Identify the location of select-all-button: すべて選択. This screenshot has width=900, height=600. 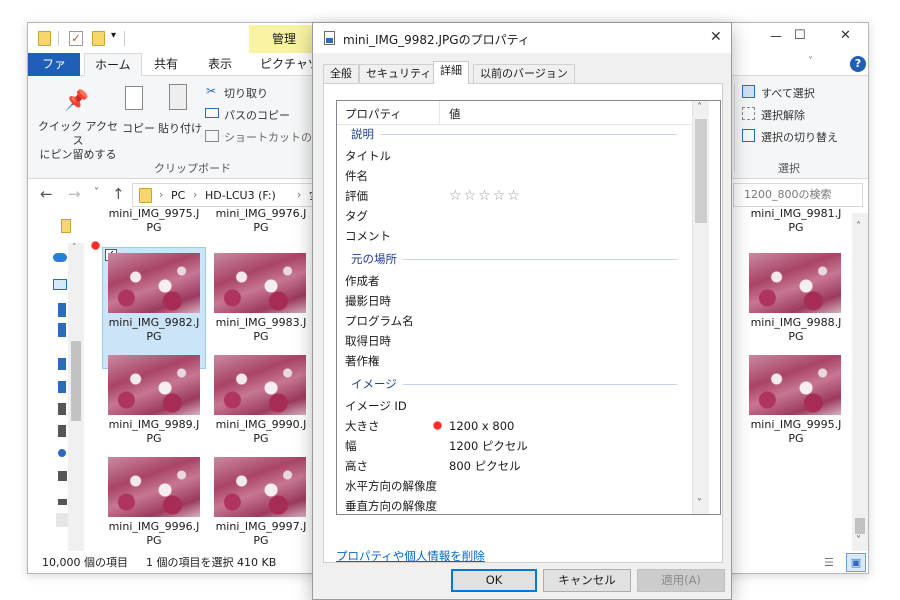
(788, 93).